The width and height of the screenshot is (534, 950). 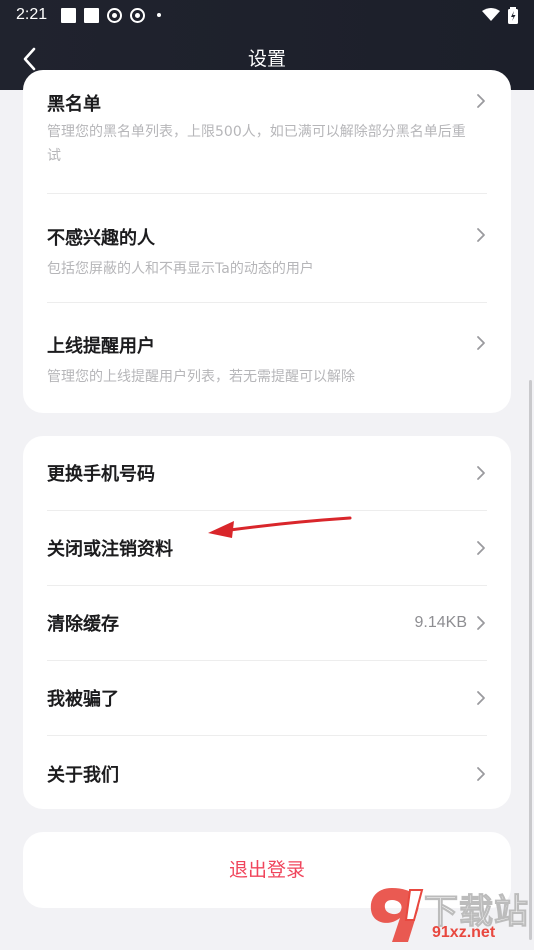 What do you see at coordinates (280, 527) in the screenshot?
I see `annotation-arrow-icon` at bounding box center [280, 527].